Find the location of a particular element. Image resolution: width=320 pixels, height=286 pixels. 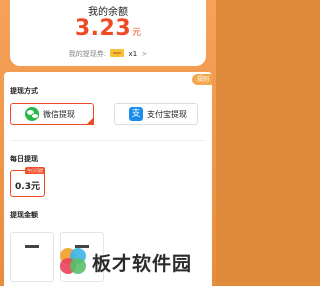

daily-withdraw-title: 每日提现 is located at coordinates (24, 159).